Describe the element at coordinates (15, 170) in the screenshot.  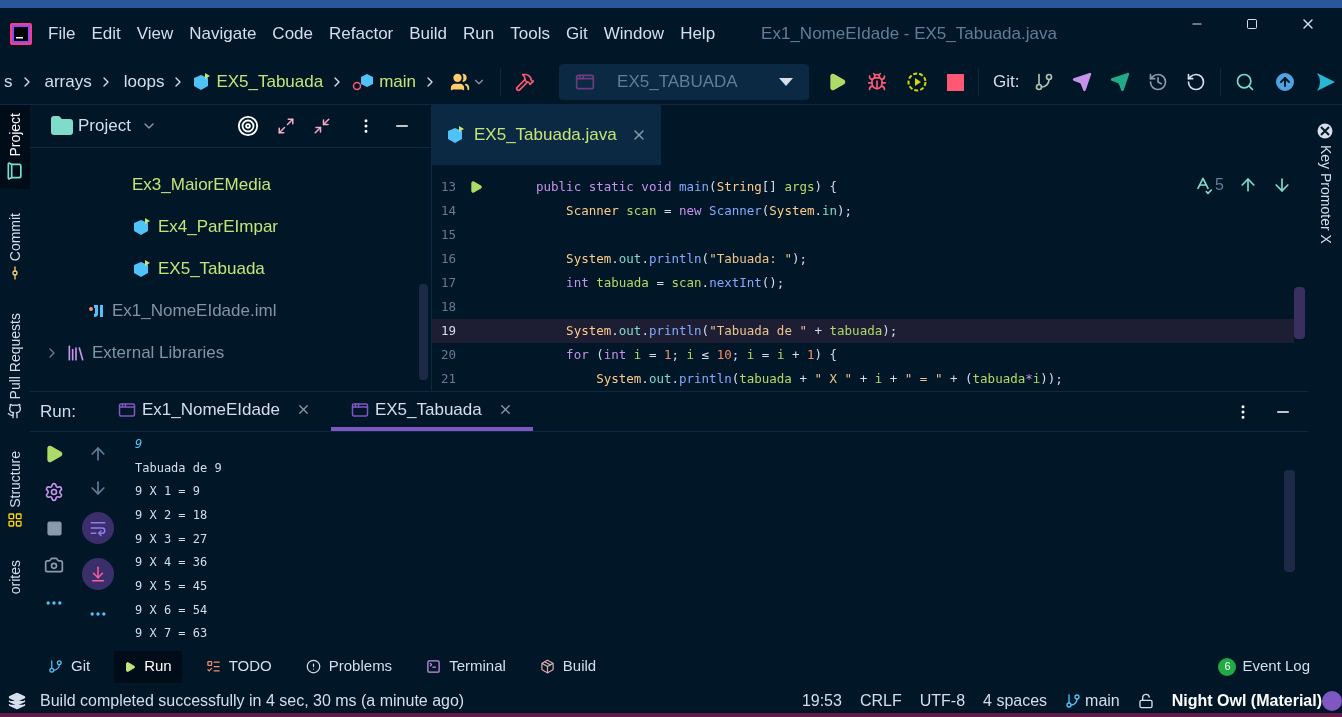
I see `laptop-icon` at that location.